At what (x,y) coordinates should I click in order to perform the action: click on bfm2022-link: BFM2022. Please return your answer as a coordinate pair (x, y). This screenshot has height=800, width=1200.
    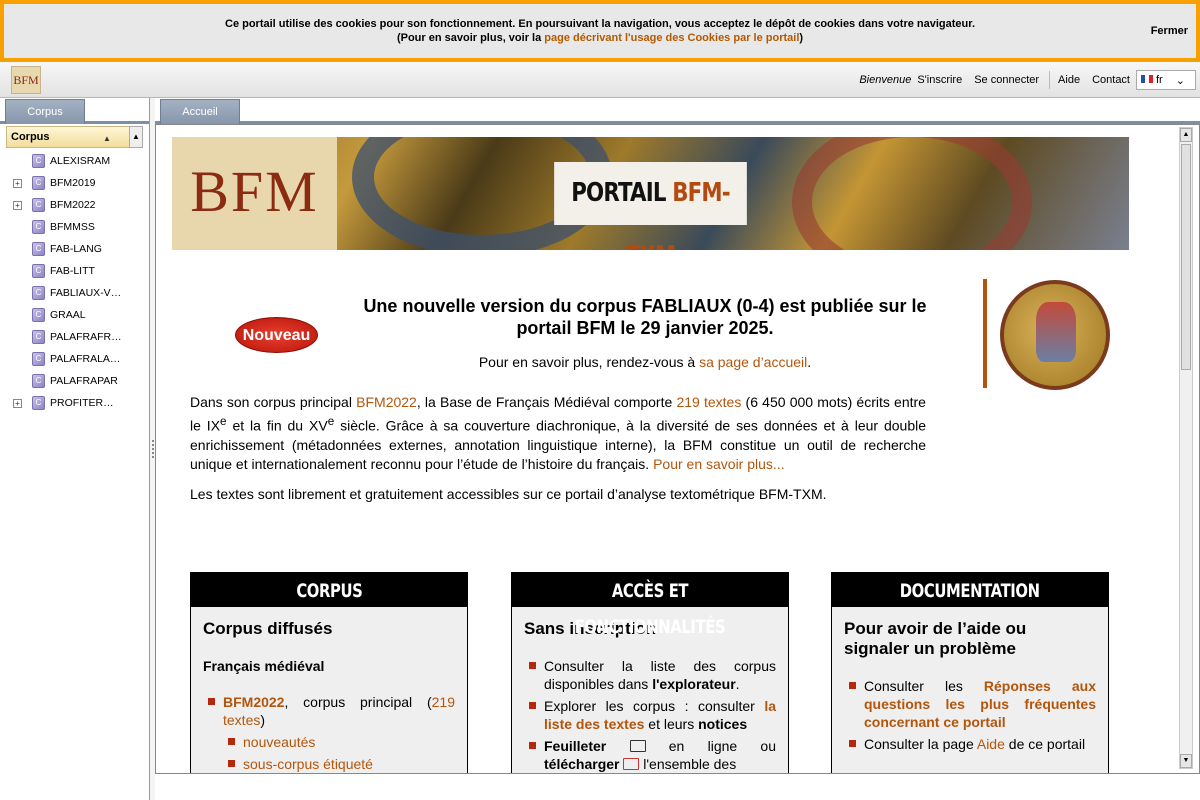
    Looking at the image, I should click on (386, 402).